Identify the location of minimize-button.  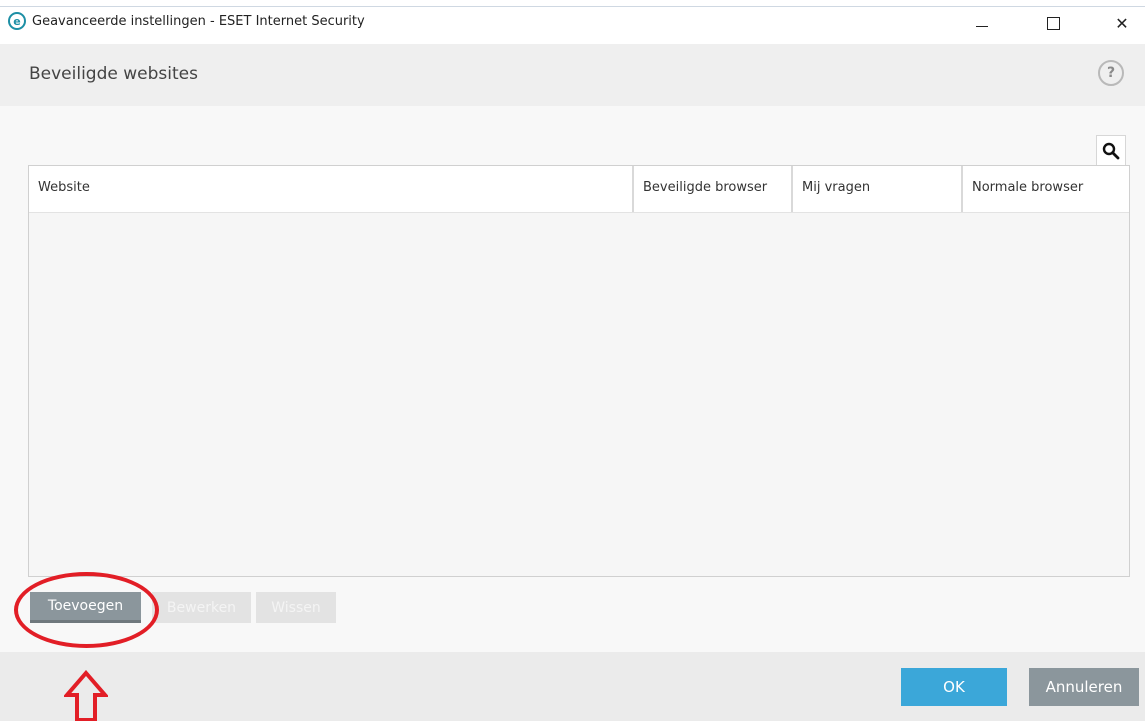
(982, 23).